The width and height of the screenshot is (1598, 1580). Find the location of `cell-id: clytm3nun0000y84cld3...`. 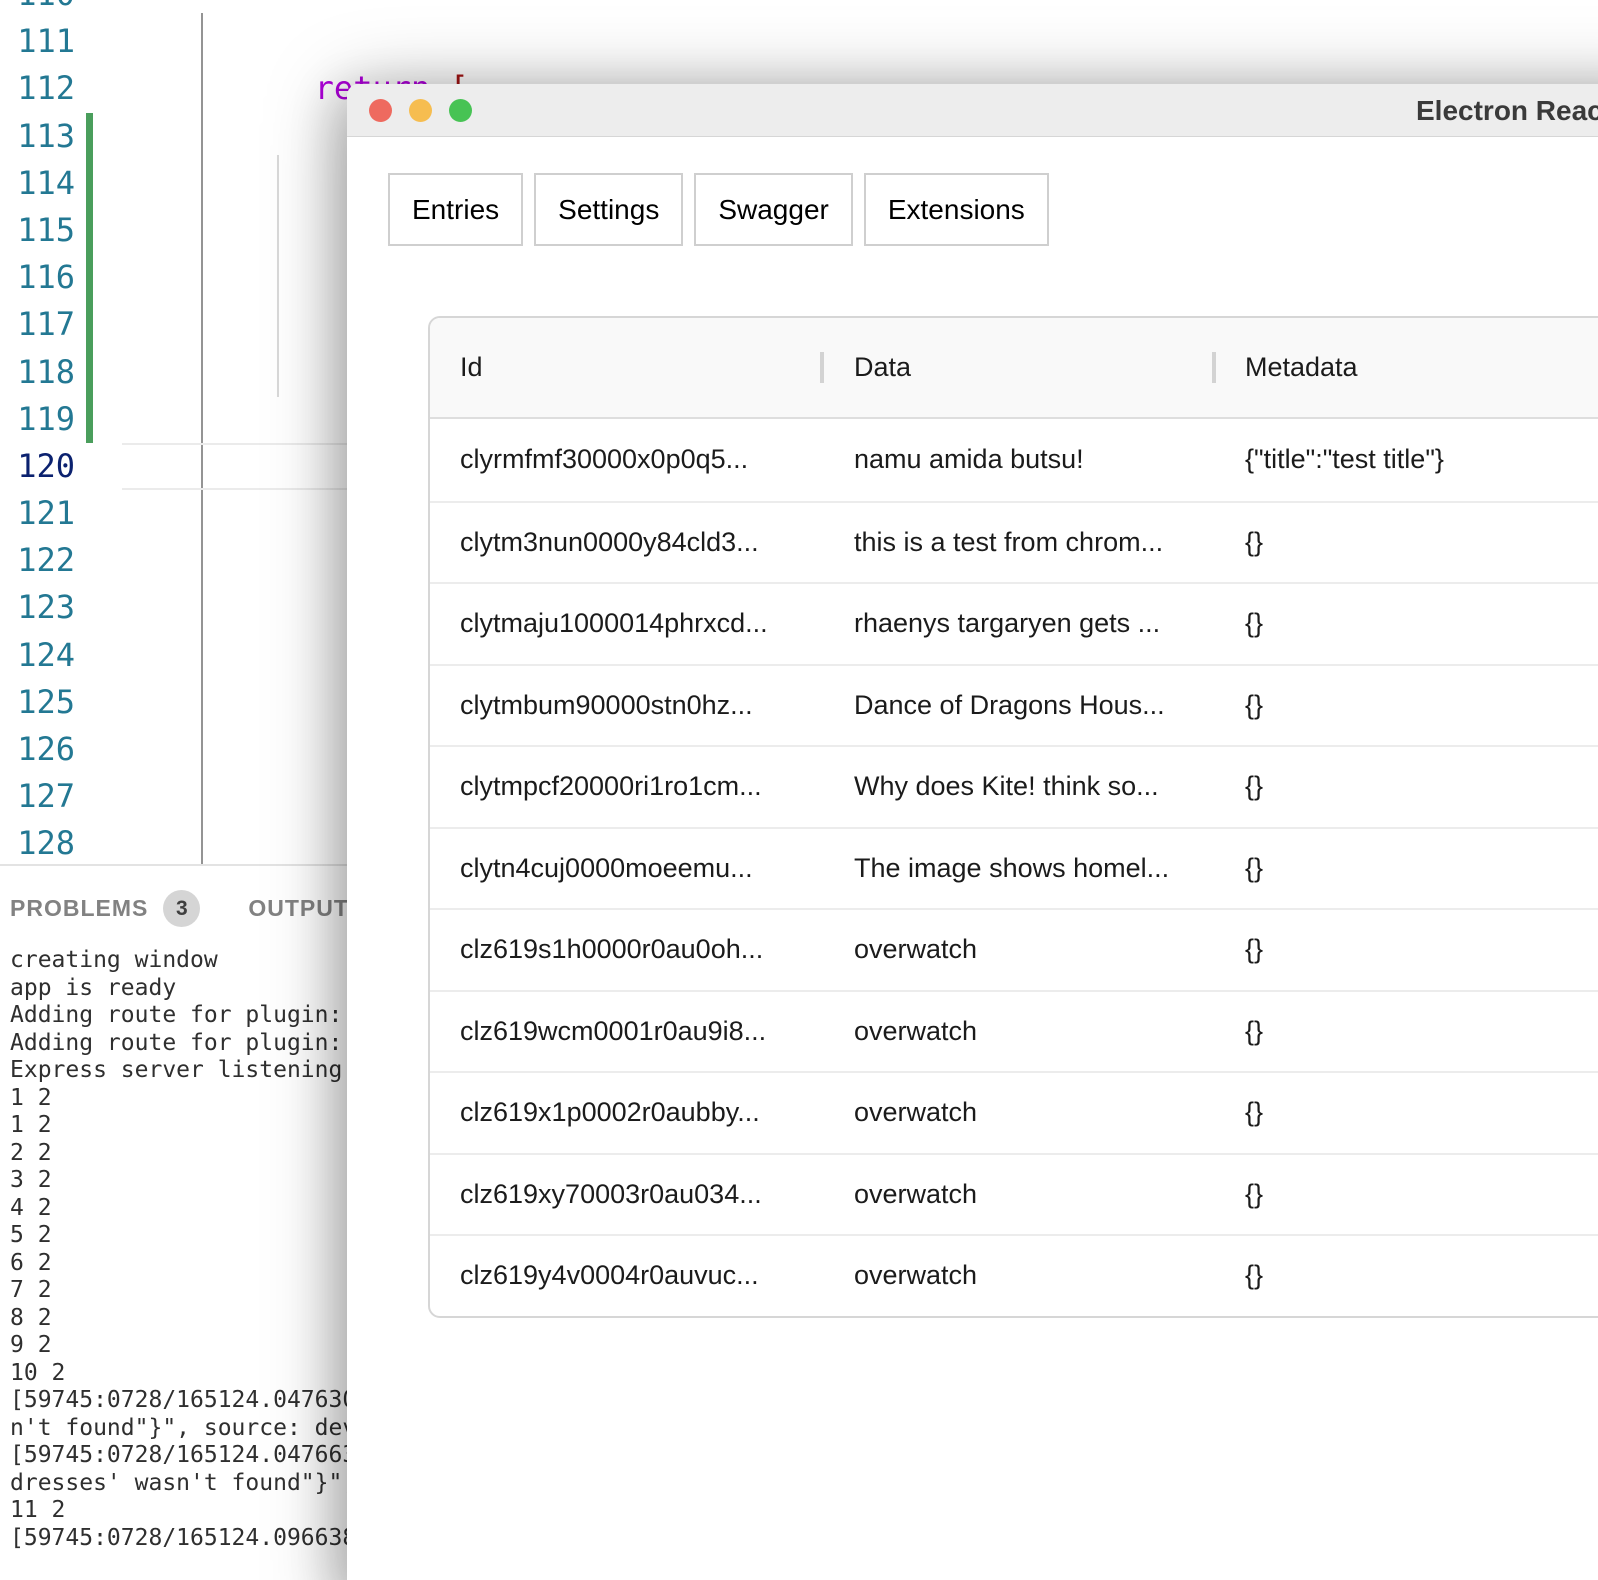

cell-id: clytm3nun0000y84cld3... is located at coordinates (609, 541).